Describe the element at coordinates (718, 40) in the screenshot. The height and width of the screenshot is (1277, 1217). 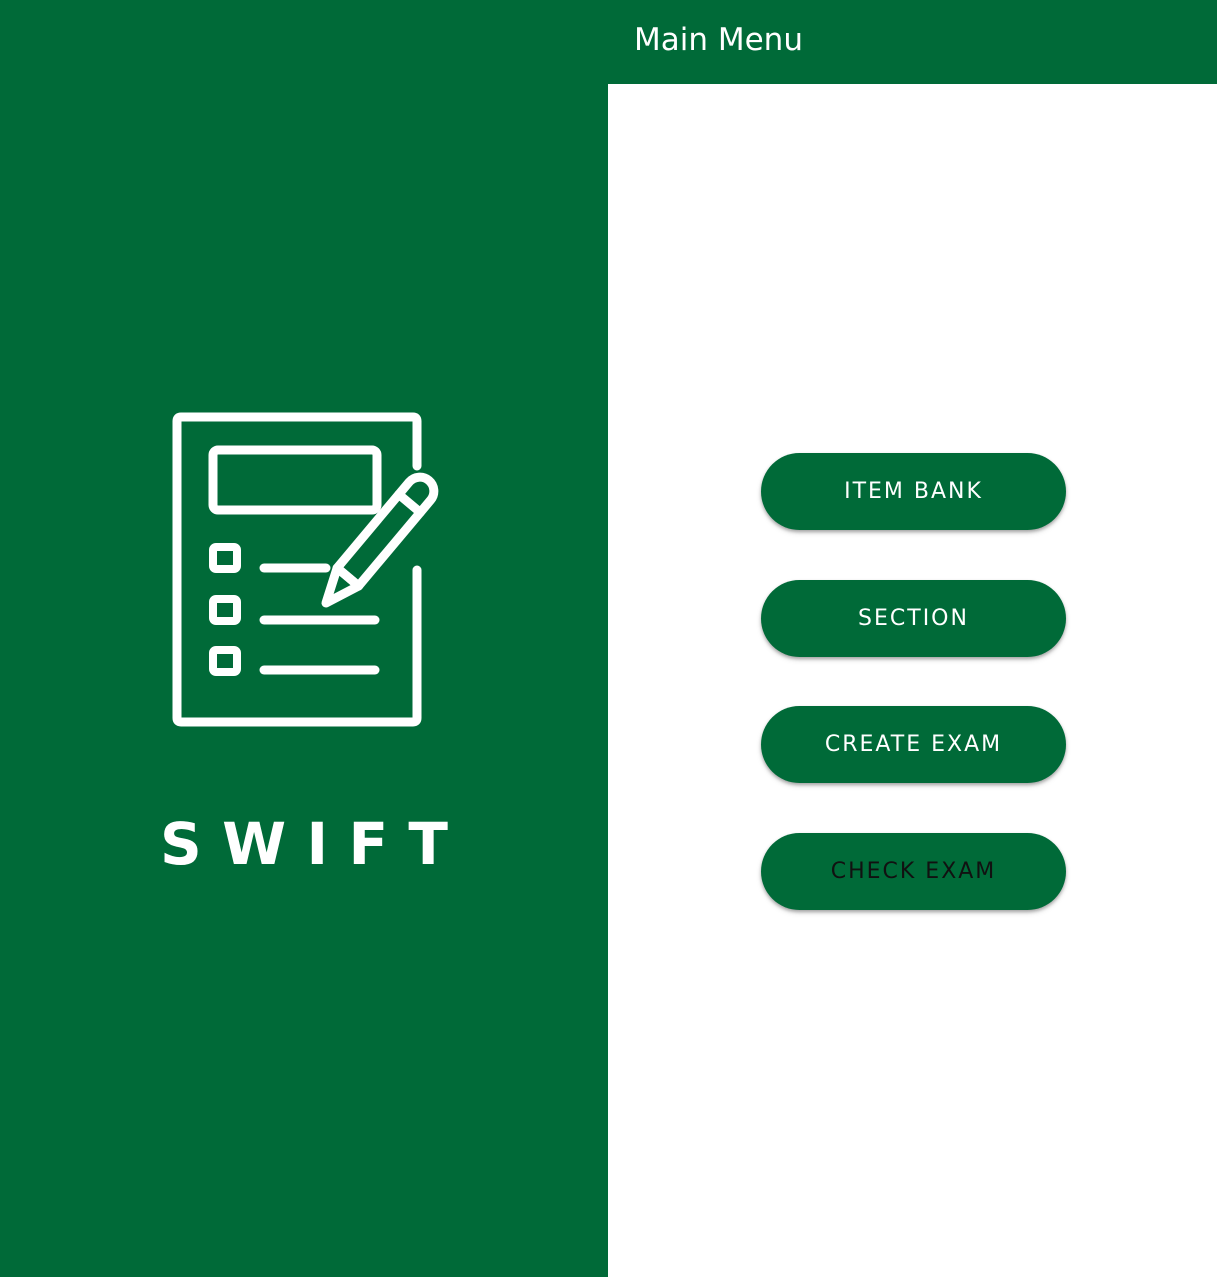
I see `page-title: Main Menu` at that location.